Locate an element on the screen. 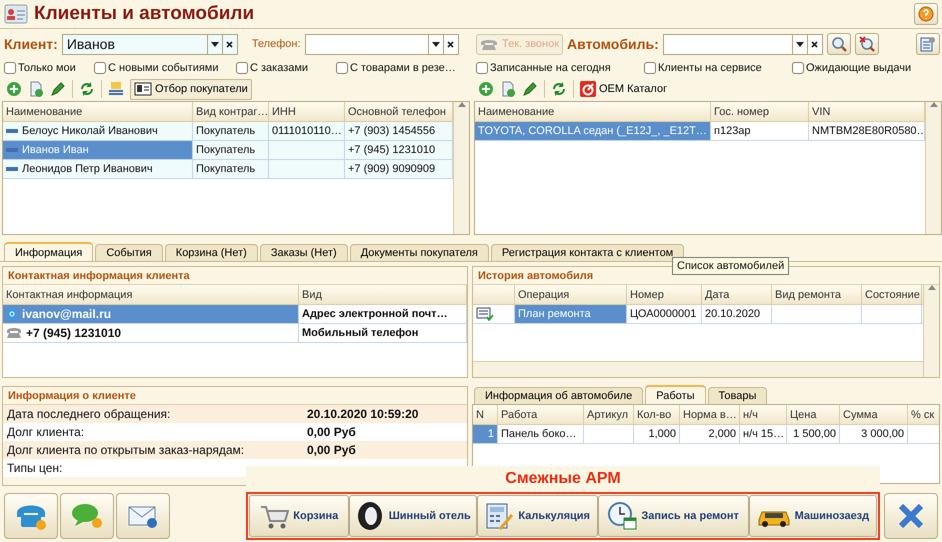 This screenshot has height=542, width=942. tooltip: Список автомобилей is located at coordinates (731, 266).